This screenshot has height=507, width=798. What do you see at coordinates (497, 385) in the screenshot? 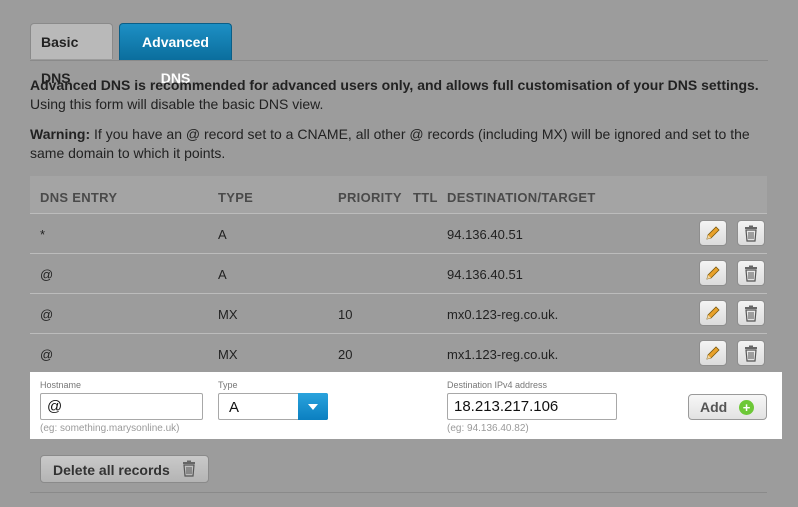
I see `destination-label: Destination IPv4 address` at bounding box center [497, 385].